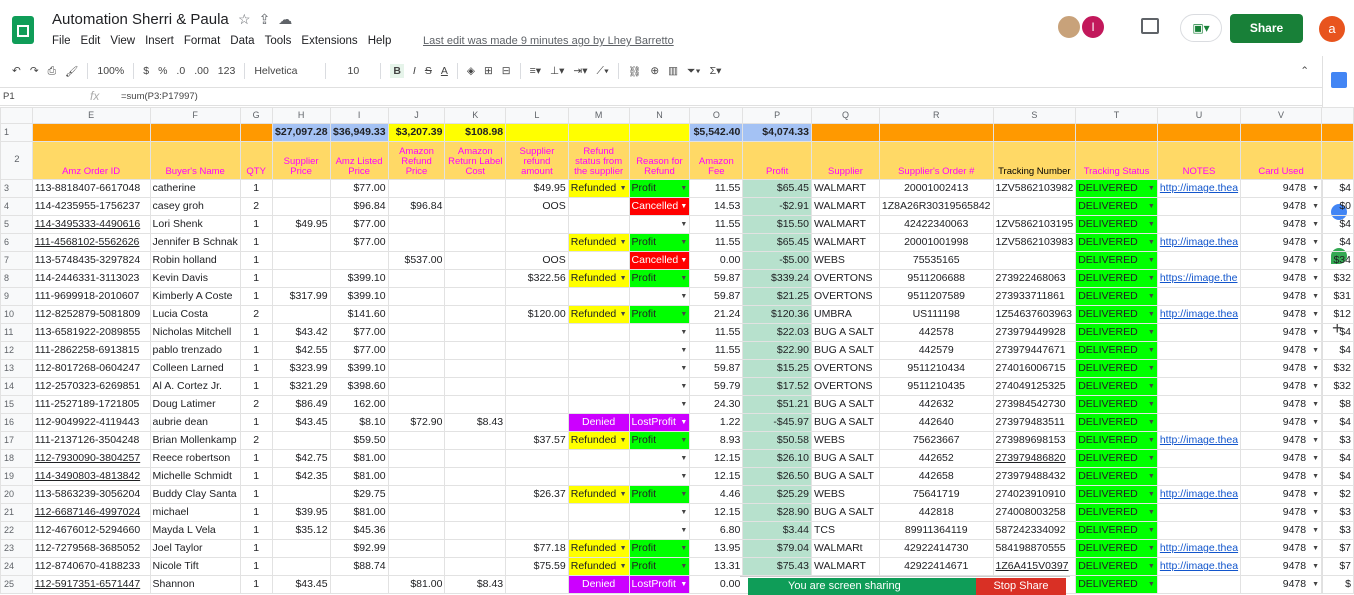  I want to click on profit-cell: $17.52, so click(777, 386).